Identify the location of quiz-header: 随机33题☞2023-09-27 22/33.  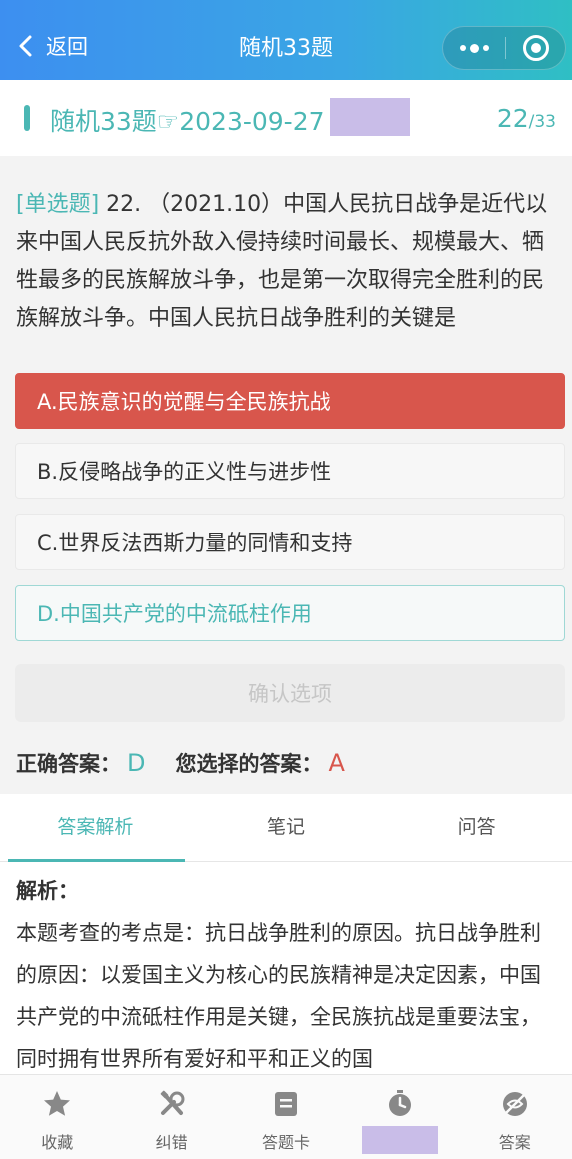
(286, 118).